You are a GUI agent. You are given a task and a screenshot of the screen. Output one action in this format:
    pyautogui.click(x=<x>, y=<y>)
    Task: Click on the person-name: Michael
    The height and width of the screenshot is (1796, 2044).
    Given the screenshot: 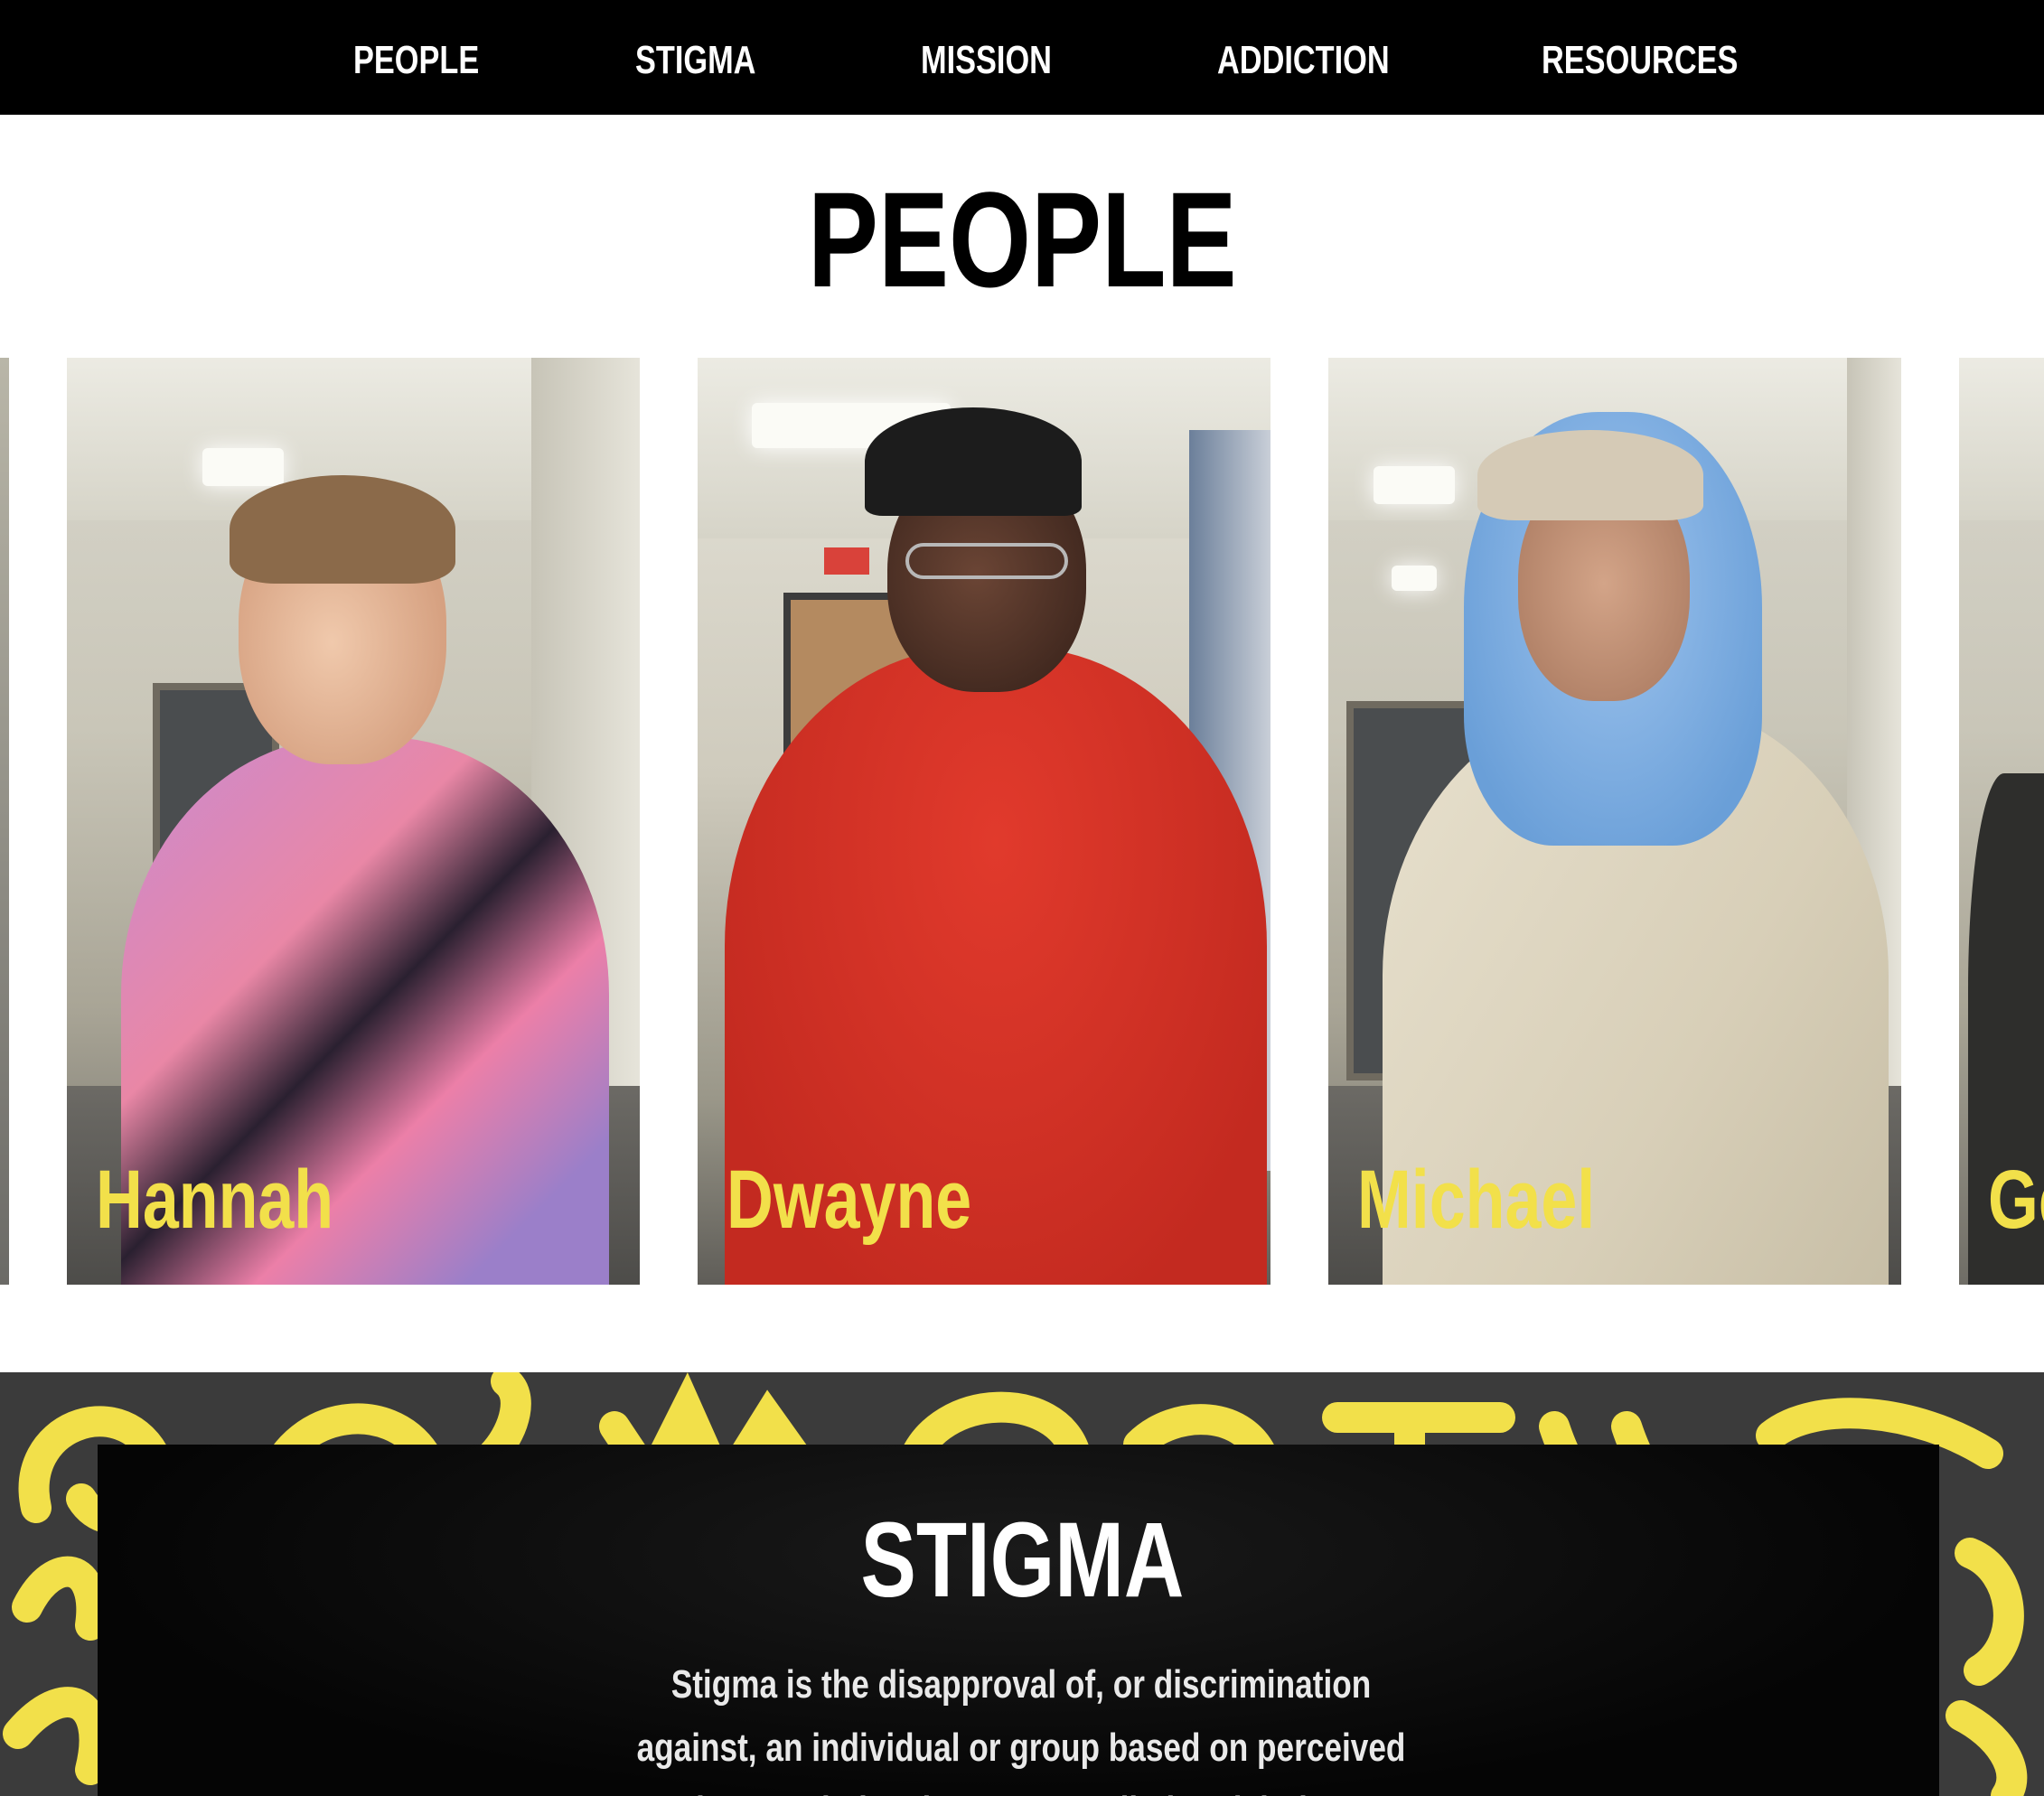 What is the action you would take?
    pyautogui.click(x=1477, y=1200)
    